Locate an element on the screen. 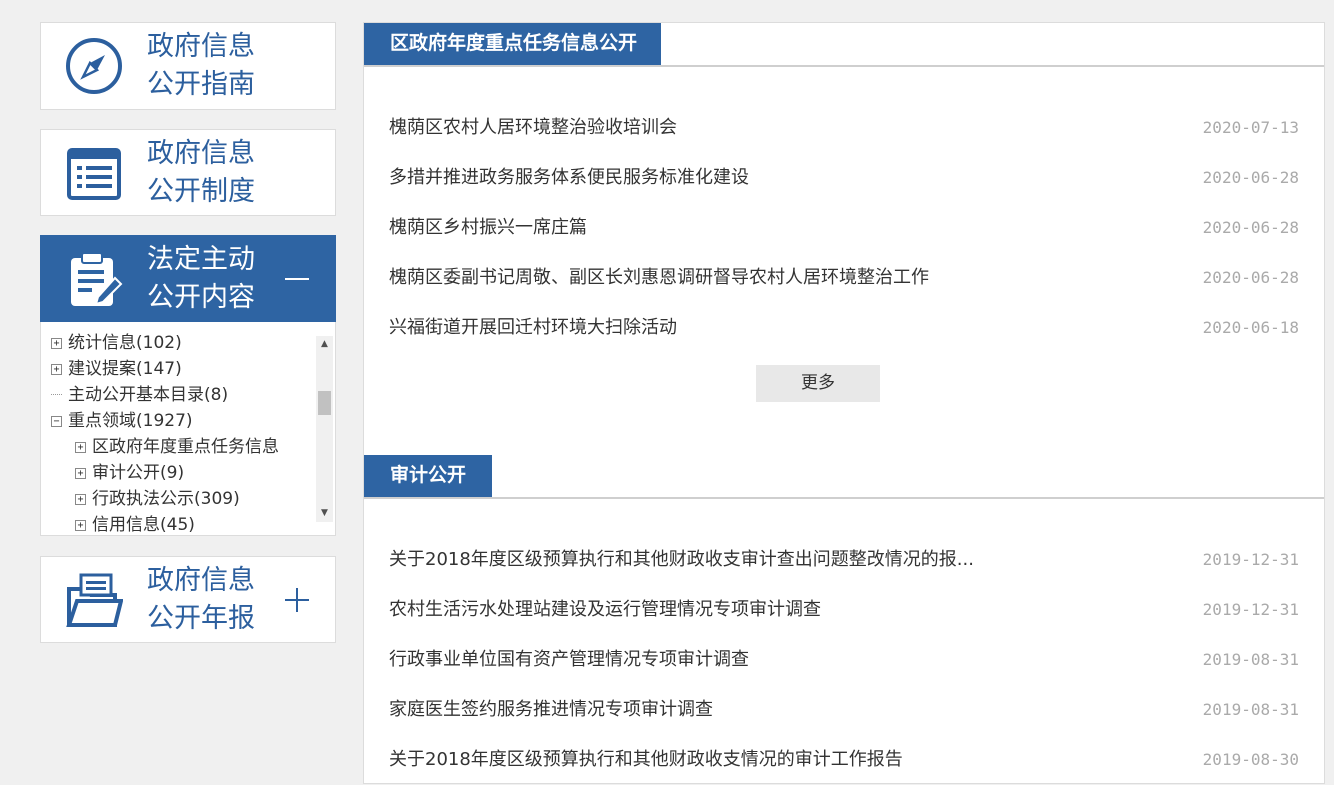 The width and height of the screenshot is (1334, 785). tree-node-label: 区政府年度重点任务信息 is located at coordinates (185, 447).